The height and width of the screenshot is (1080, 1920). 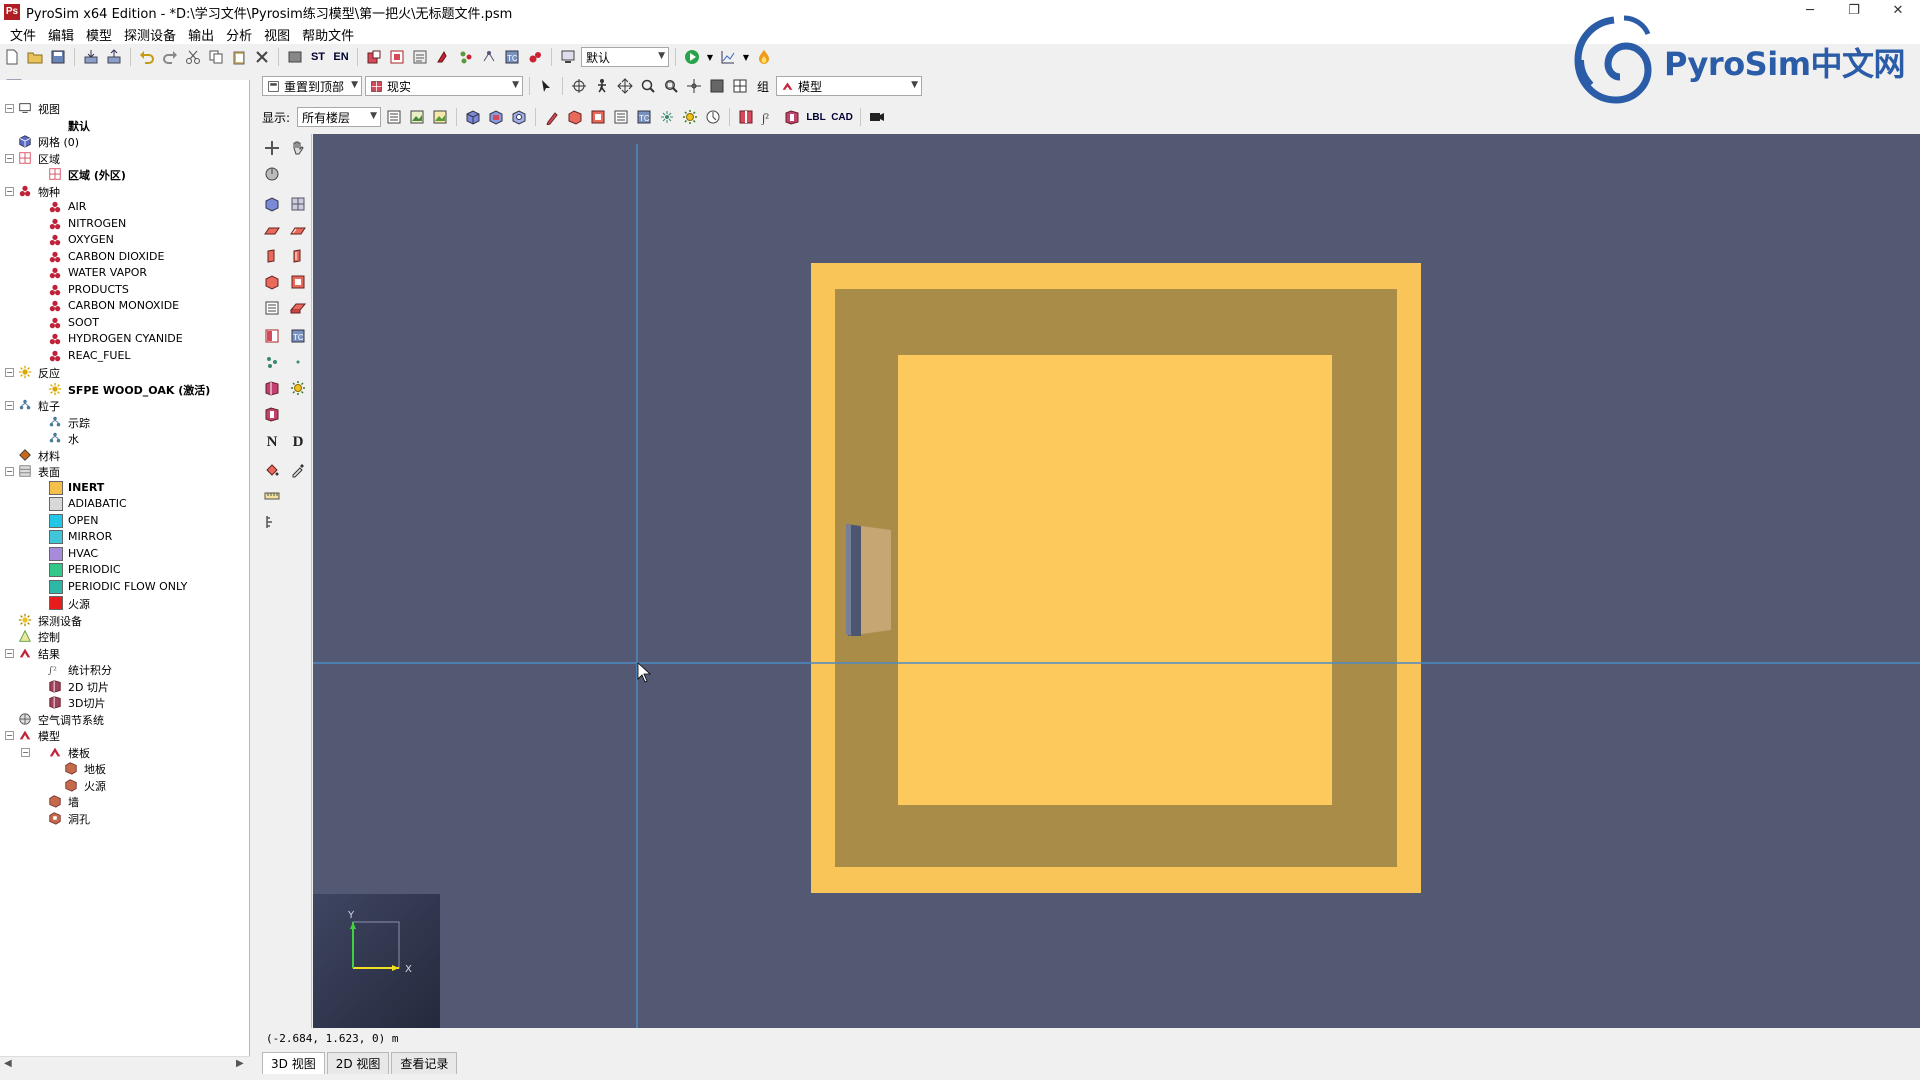 What do you see at coordinates (298, 388) in the screenshot?
I see `tool-heat-source` at bounding box center [298, 388].